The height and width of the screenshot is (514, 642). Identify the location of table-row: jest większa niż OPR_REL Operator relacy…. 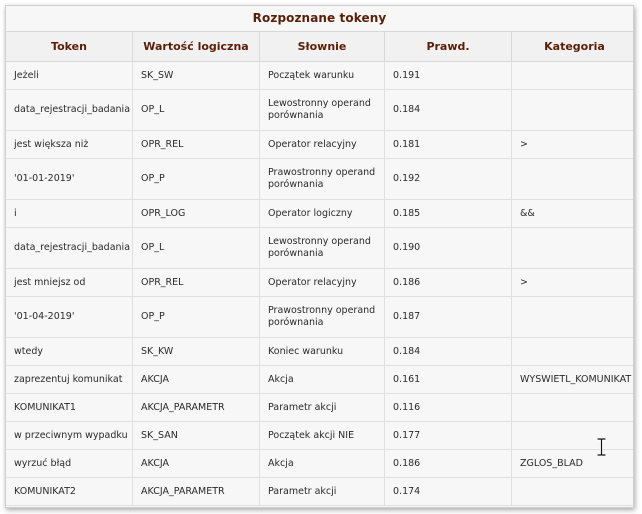
(319, 144).